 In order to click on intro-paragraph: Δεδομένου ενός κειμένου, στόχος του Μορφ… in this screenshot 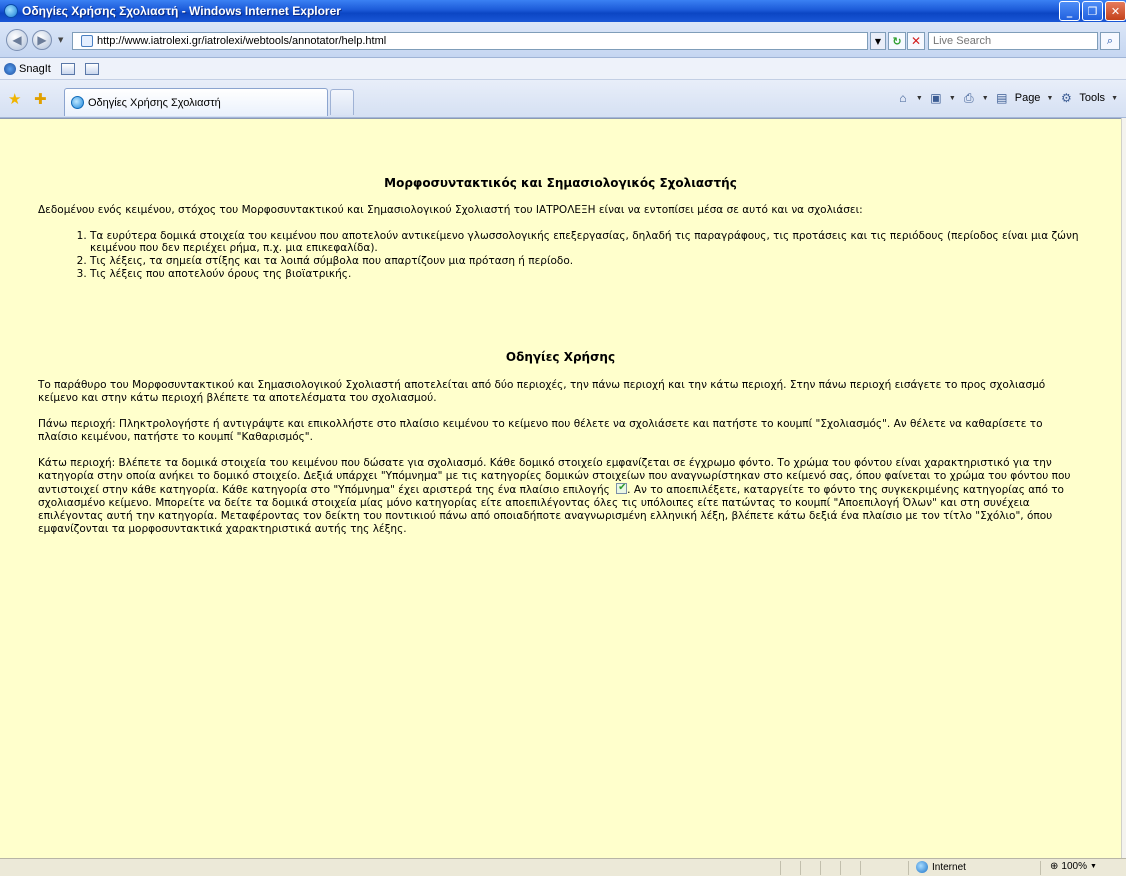, I will do `click(450, 210)`.